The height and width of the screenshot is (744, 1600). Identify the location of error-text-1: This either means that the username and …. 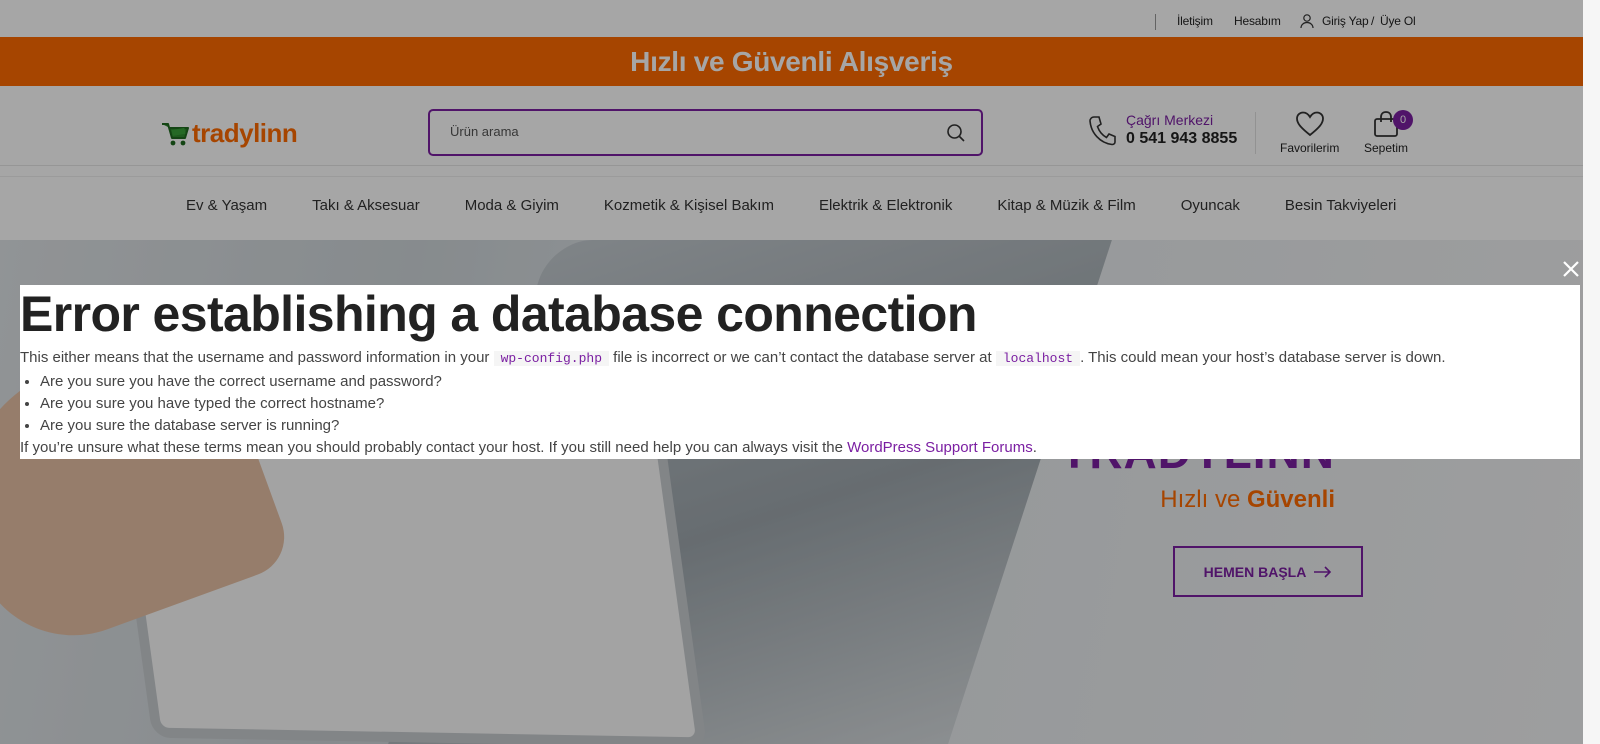
(257, 357).